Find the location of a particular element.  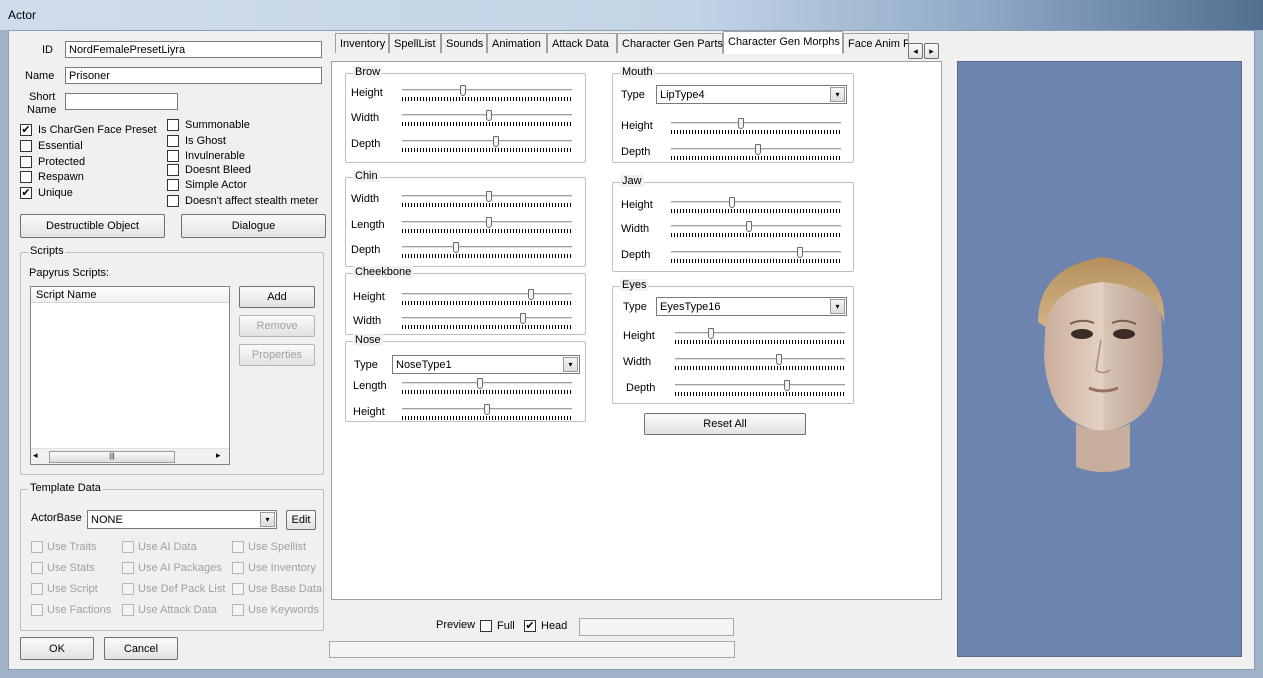

tab-spelllist: SpellList is located at coordinates (415, 43).